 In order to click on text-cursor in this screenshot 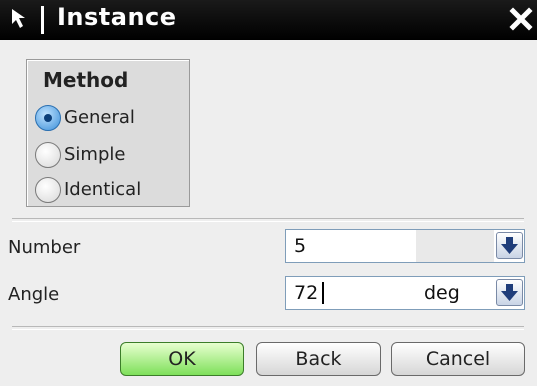, I will do `click(323, 293)`.